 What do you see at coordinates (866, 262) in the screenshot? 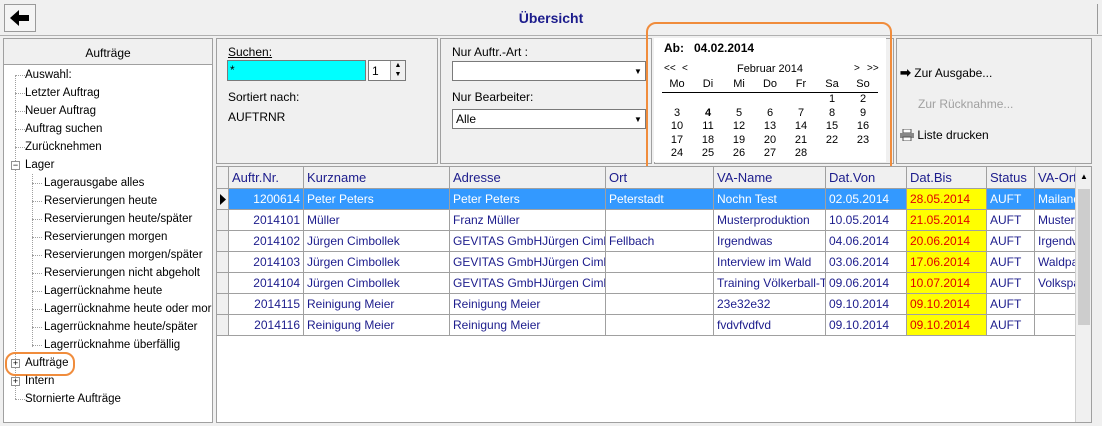
I see `table-cell: 03.06.2014` at bounding box center [866, 262].